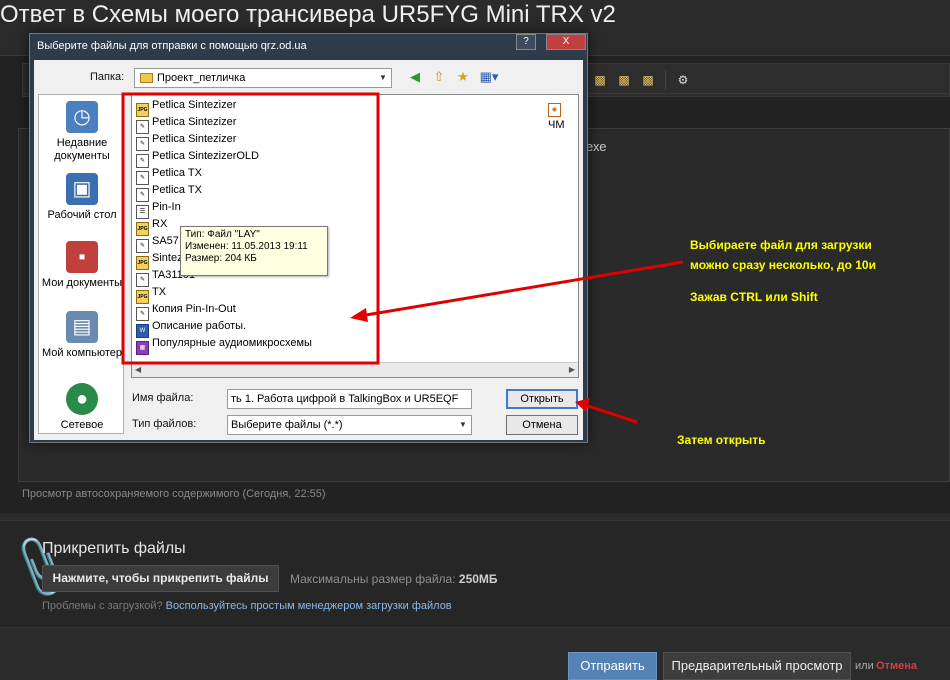 The height and width of the screenshot is (680, 950). What do you see at coordinates (107, 77) in the screenshot?
I see `folder-label: Папка:` at bounding box center [107, 77].